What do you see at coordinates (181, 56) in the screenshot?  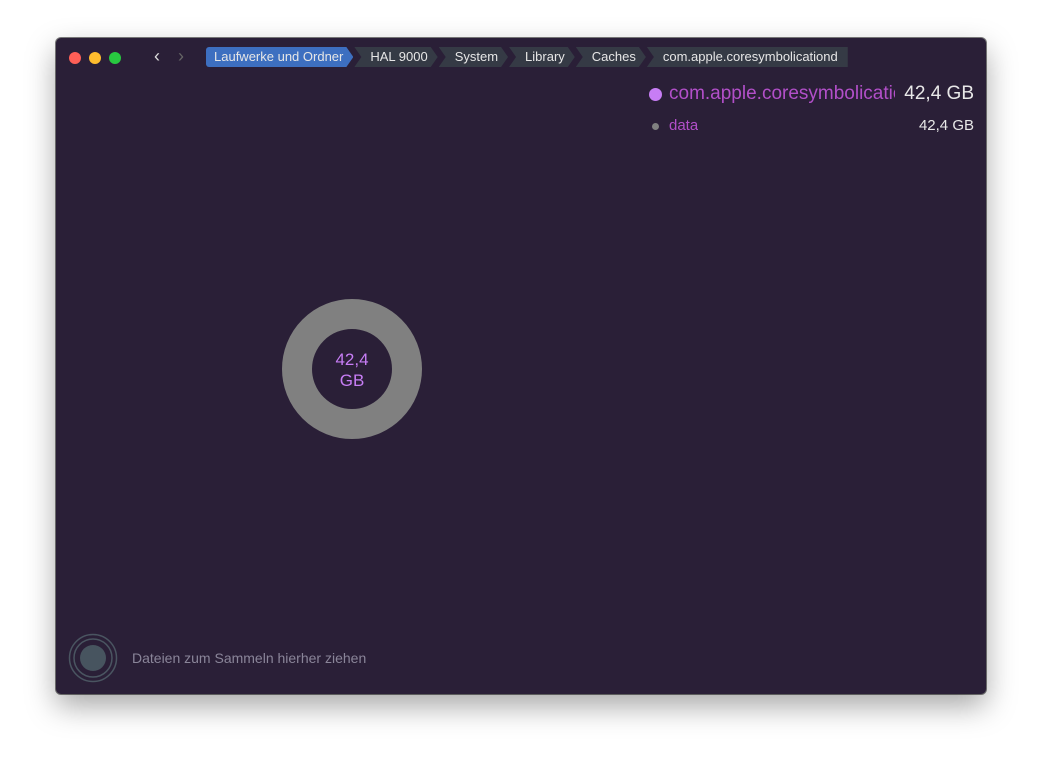 I see `chevron-right-icon: ›` at bounding box center [181, 56].